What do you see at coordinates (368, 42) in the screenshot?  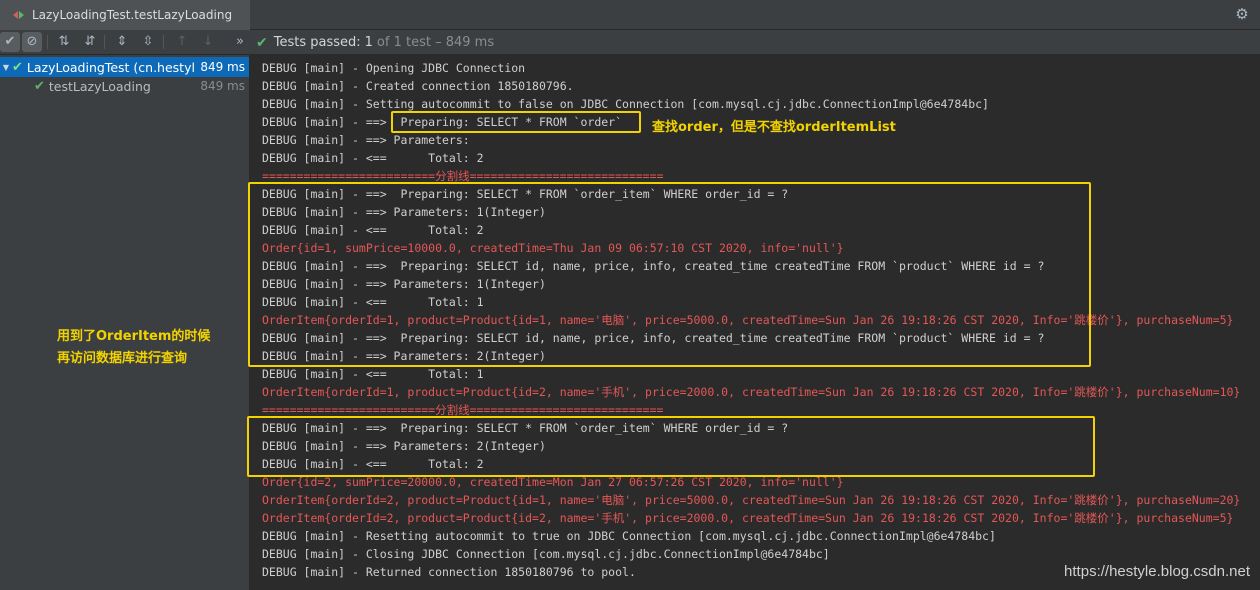 I see `status-count: 1` at bounding box center [368, 42].